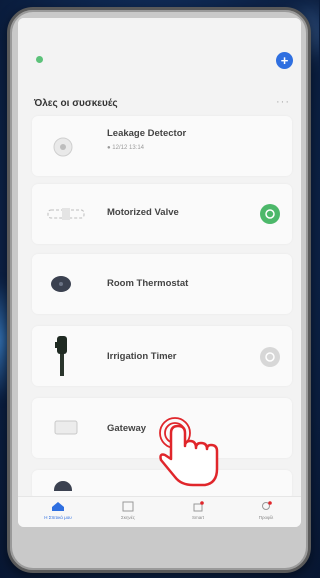 The height and width of the screenshot is (578, 320). What do you see at coordinates (148, 283) in the screenshot?
I see `device-name: Room Thermostat` at bounding box center [148, 283].